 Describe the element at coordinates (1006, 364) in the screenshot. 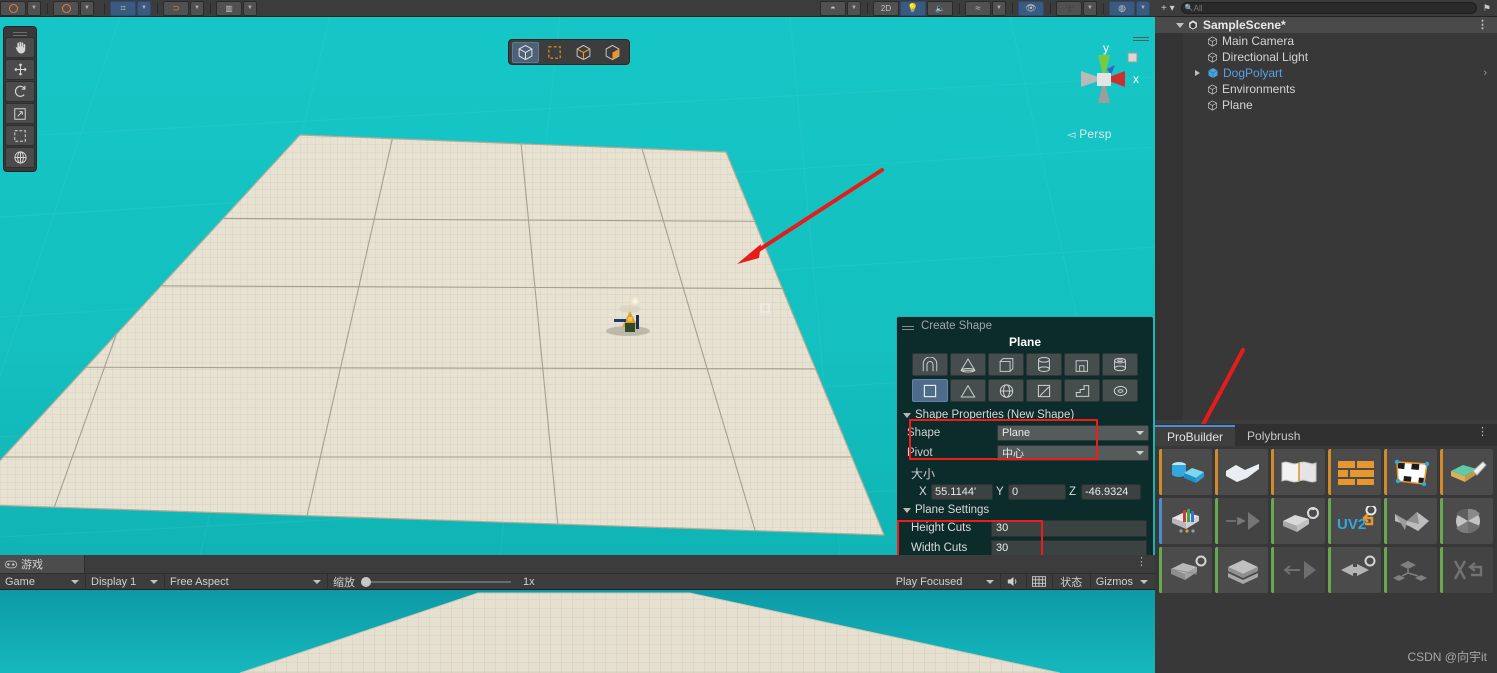

I see `cube-shape-icon` at that location.